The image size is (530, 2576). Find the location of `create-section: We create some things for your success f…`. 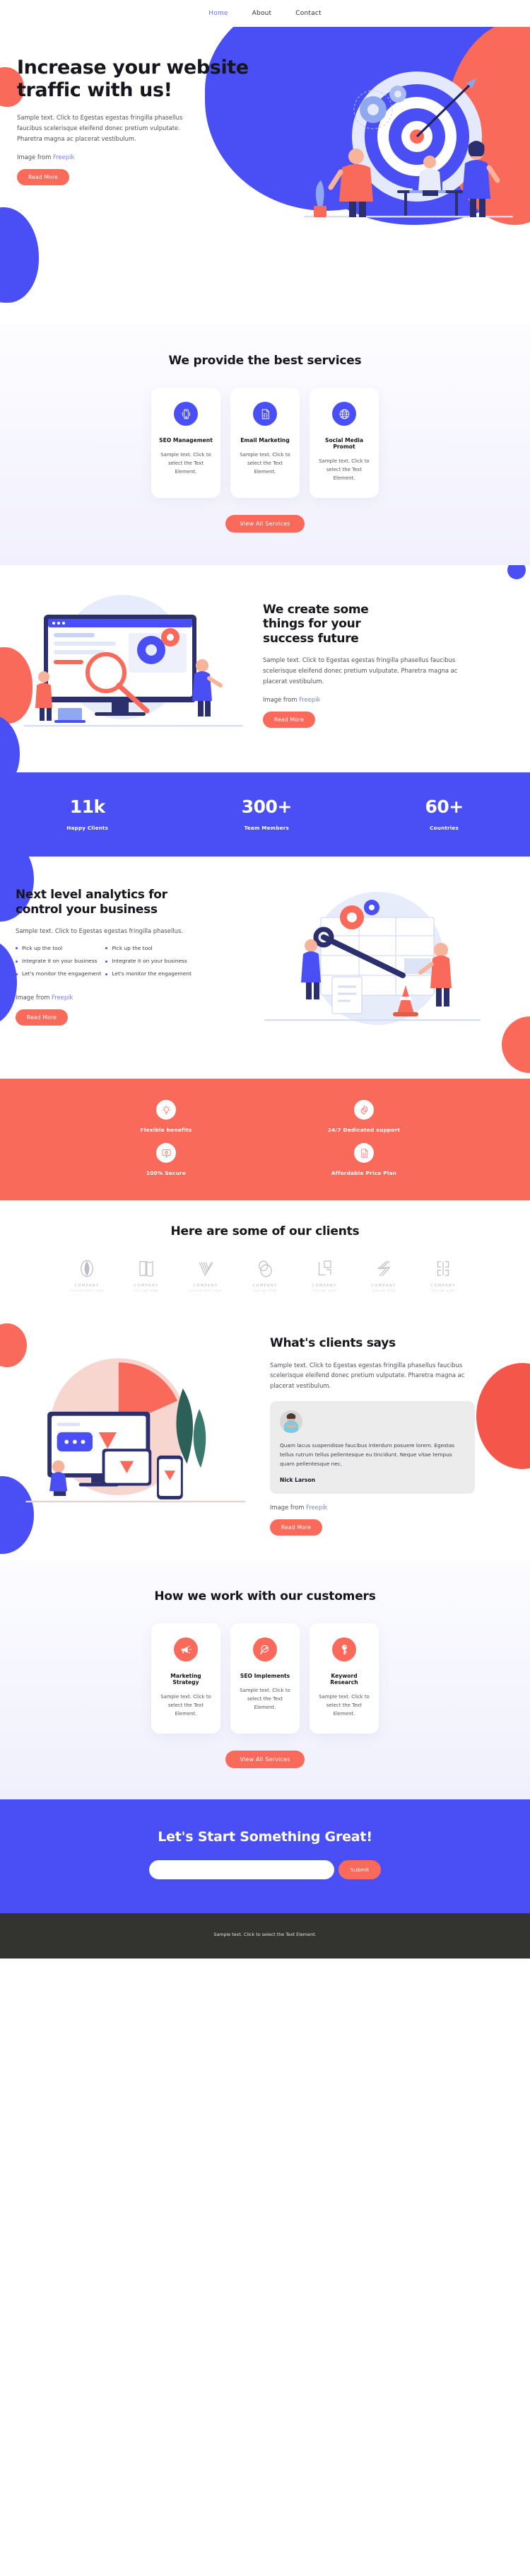

create-section: We create some things for your success f… is located at coordinates (265, 669).